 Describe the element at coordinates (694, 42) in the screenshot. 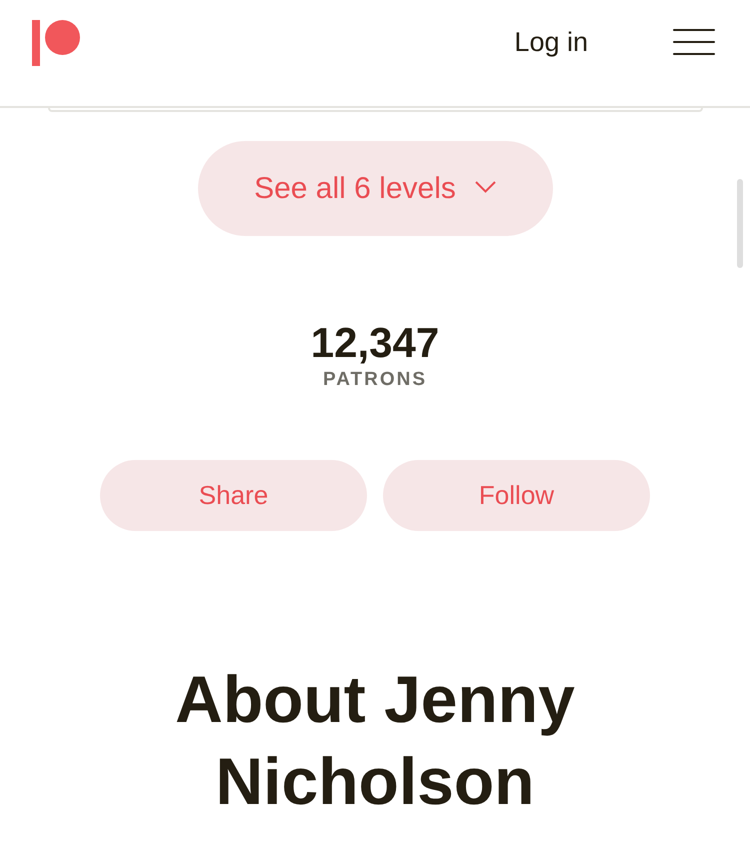

I see `menu-icon` at that location.